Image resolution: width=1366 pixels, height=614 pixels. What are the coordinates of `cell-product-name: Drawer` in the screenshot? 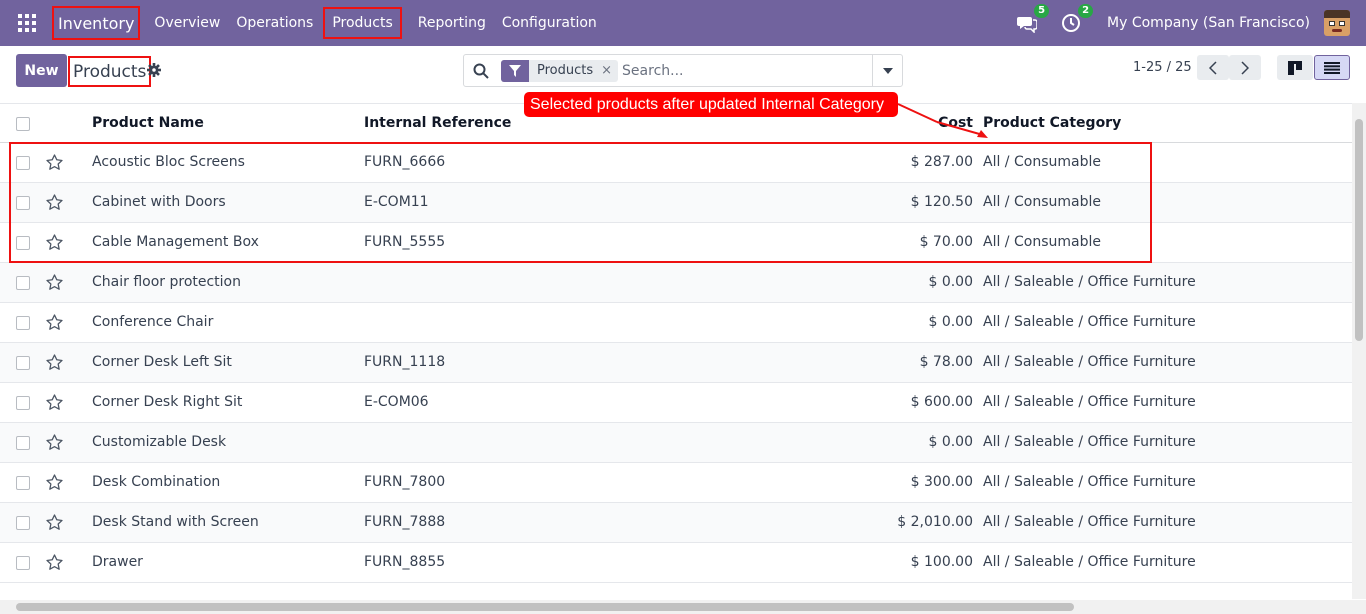 It's located at (117, 562).